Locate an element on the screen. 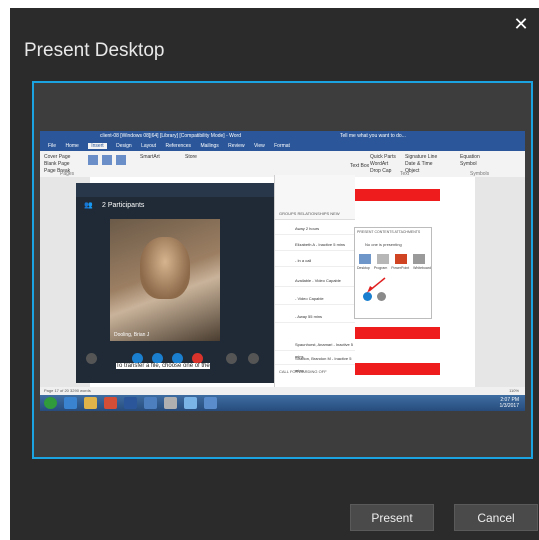 The image size is (539, 540). caller-name: Dooling, Brian J is located at coordinates (132, 335).